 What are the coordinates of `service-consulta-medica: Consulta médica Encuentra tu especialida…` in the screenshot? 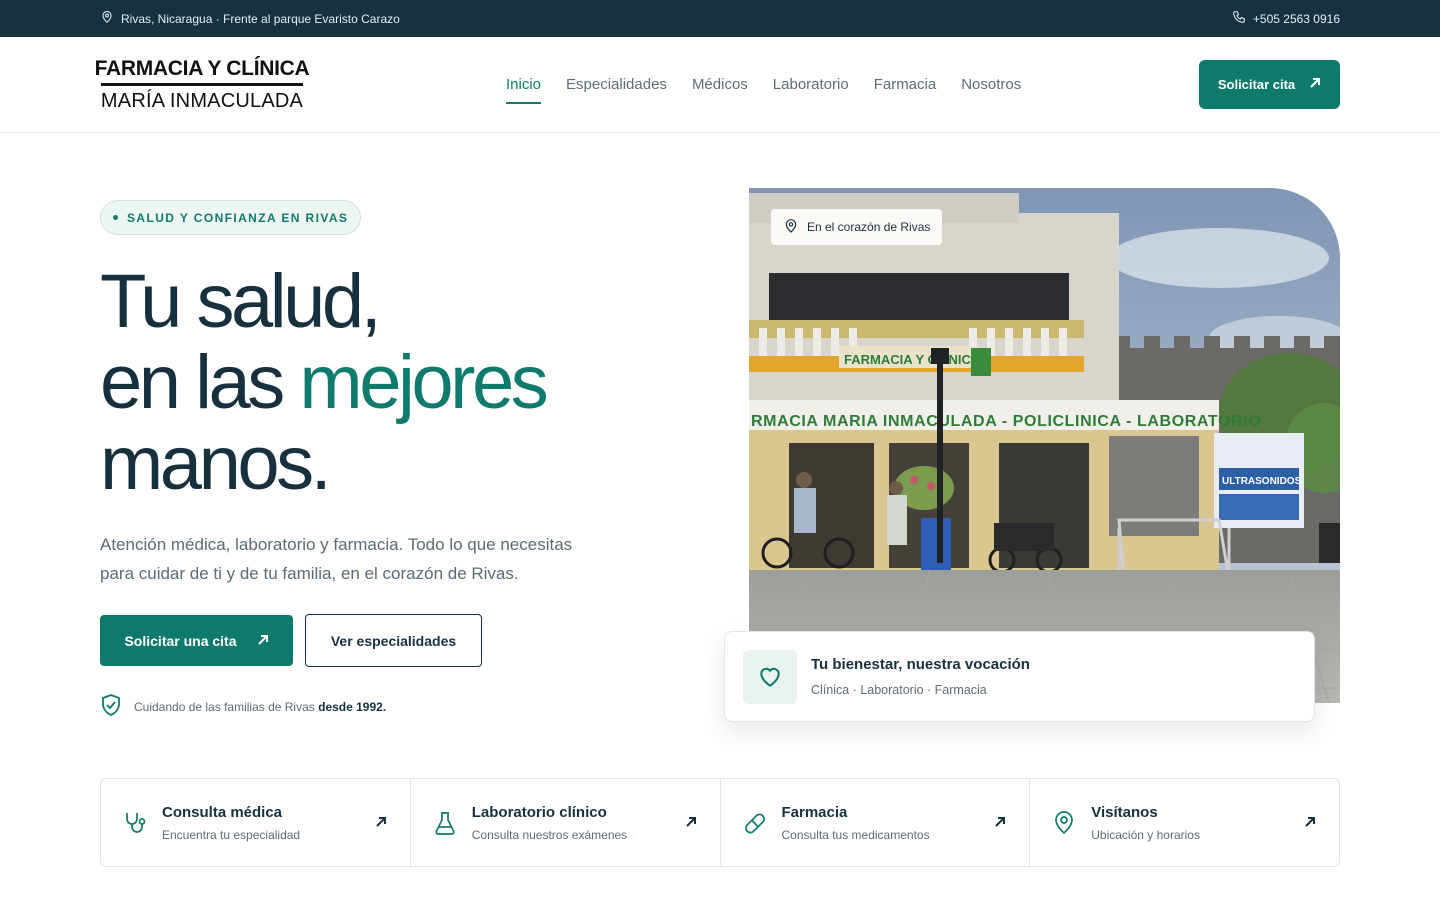 It's located at (256, 822).